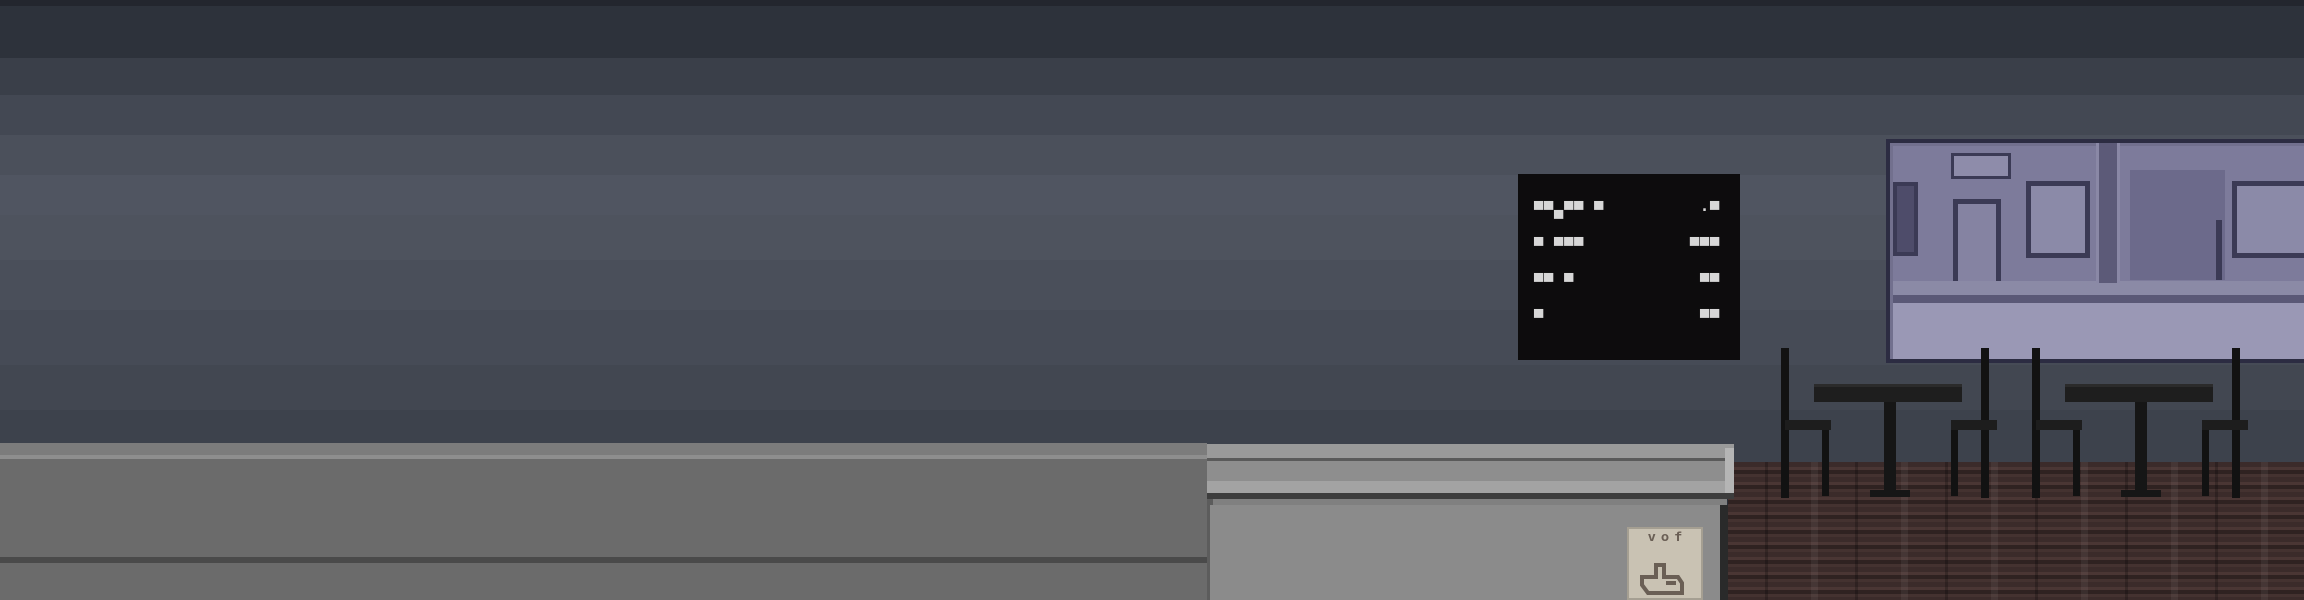 The image size is (2304, 600). I want to click on window-shop-pane-right, so click(2268, 219).